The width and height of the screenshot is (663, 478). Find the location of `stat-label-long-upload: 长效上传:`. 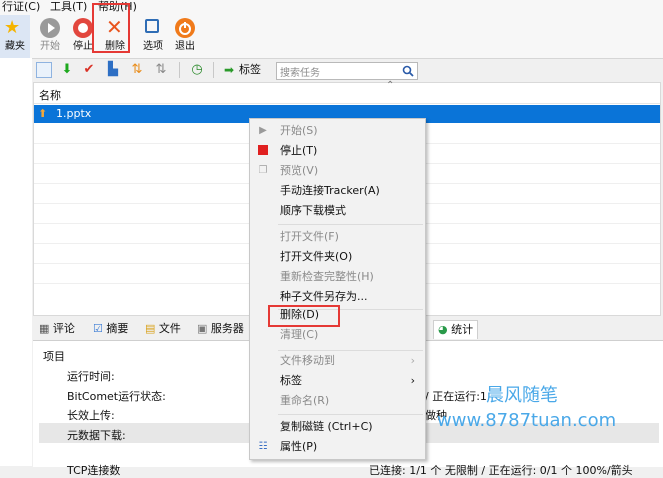

stat-label-long-upload: 长效上传: is located at coordinates (91, 415).